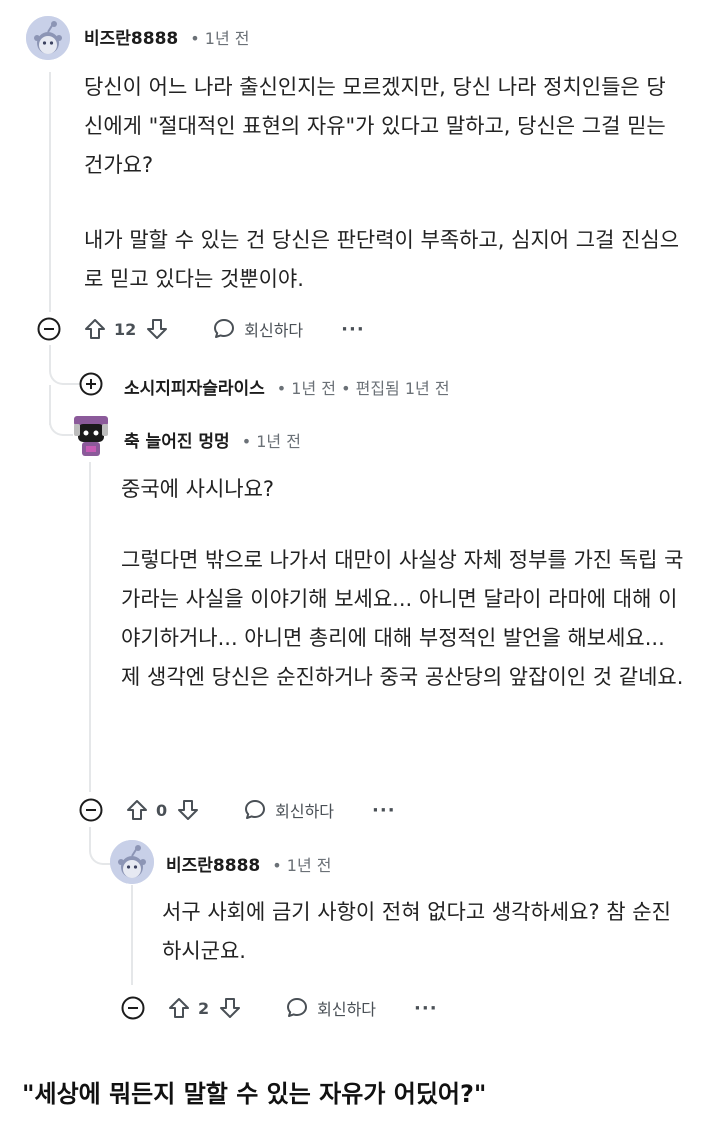 The image size is (714, 1143). I want to click on vote-count: 12, so click(125, 329).